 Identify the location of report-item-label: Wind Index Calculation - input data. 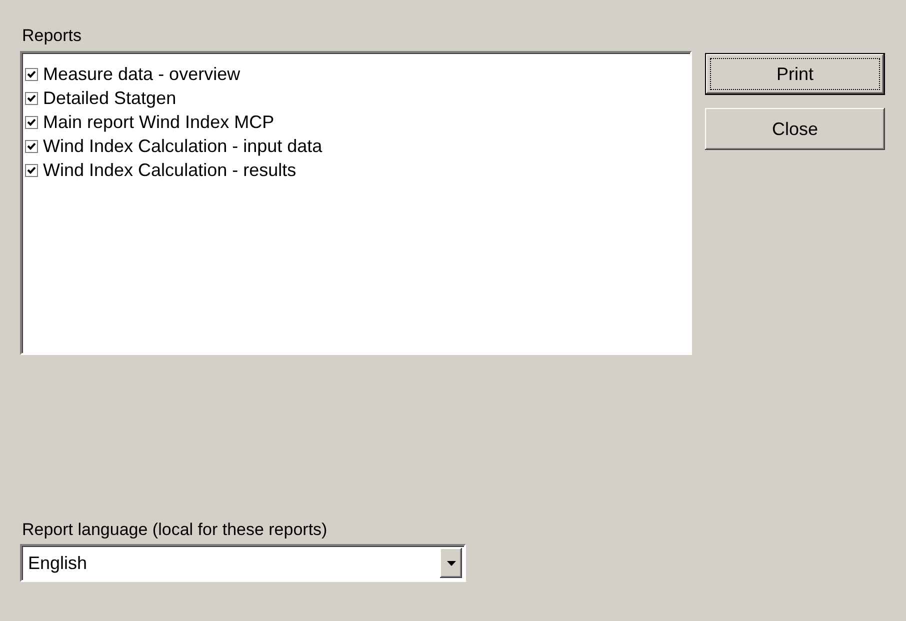
(182, 146).